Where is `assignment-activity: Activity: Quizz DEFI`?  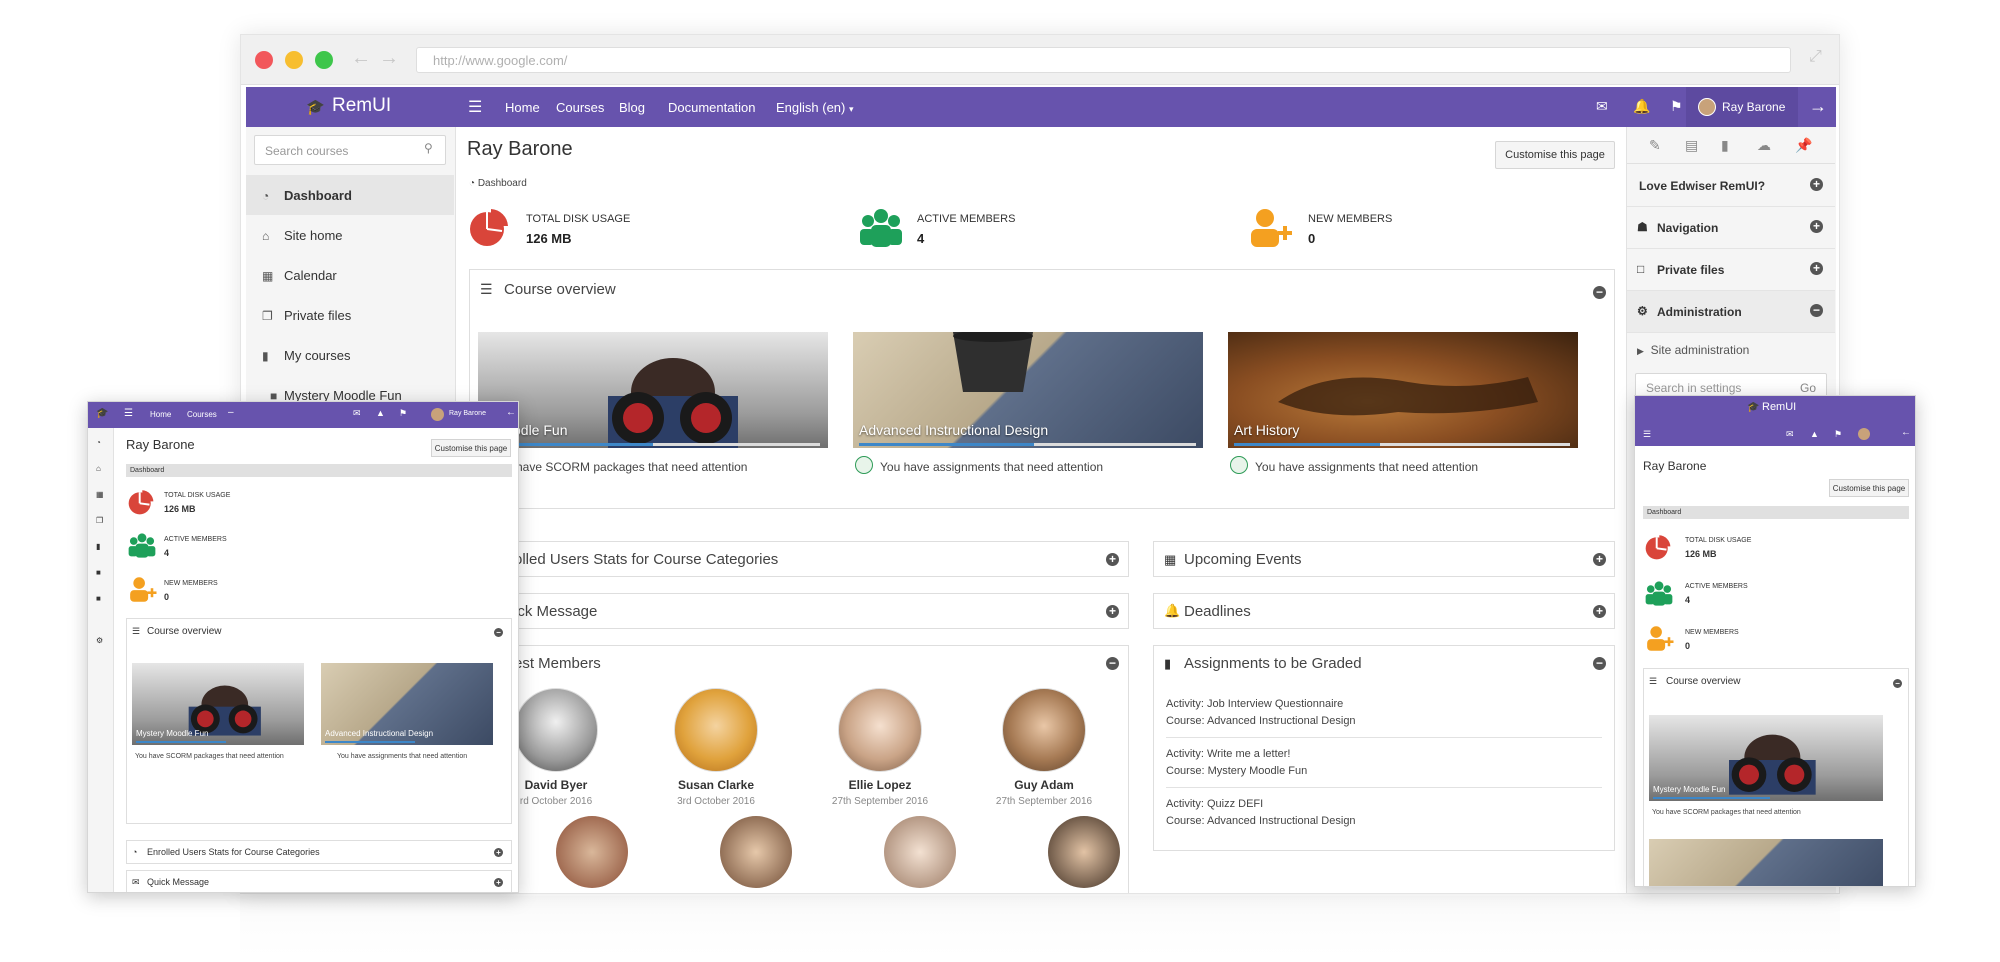 assignment-activity: Activity: Quizz DEFI is located at coordinates (1214, 804).